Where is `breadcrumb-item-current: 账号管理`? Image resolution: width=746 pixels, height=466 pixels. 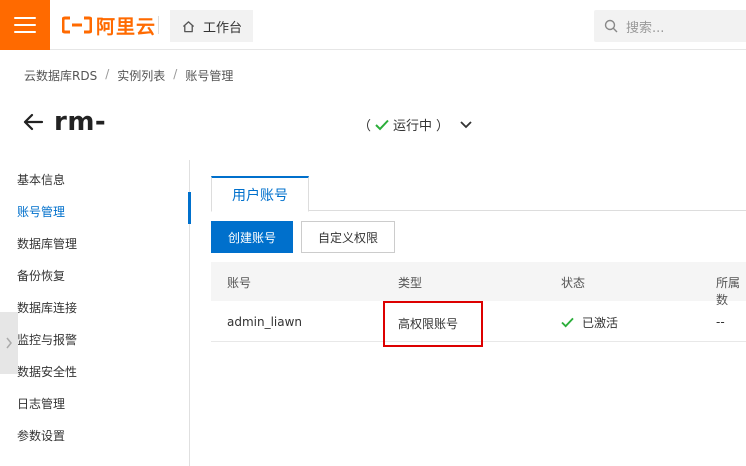 breadcrumb-item-current: 账号管理 is located at coordinates (209, 76).